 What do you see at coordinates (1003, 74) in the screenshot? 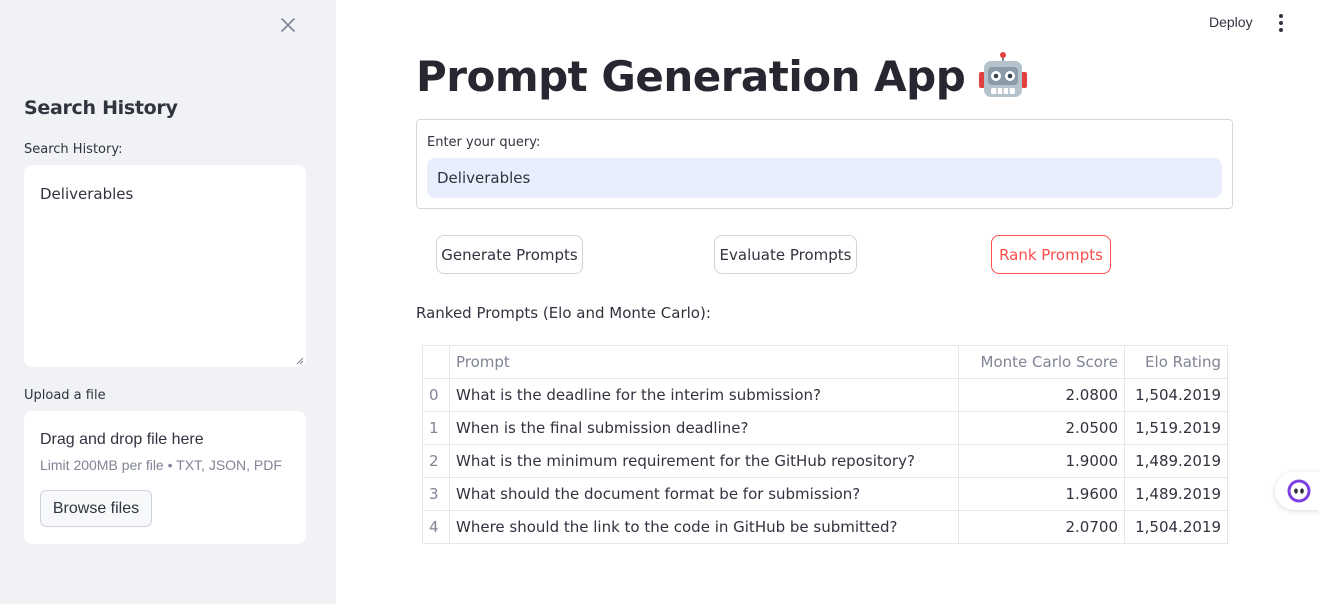
I see `robot-icon` at bounding box center [1003, 74].